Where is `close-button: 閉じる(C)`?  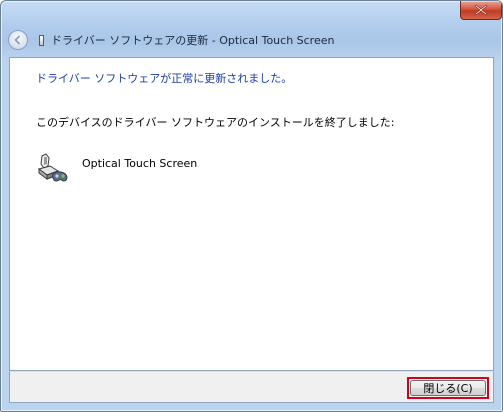 close-button: 閉じる(C) is located at coordinates (448, 388).